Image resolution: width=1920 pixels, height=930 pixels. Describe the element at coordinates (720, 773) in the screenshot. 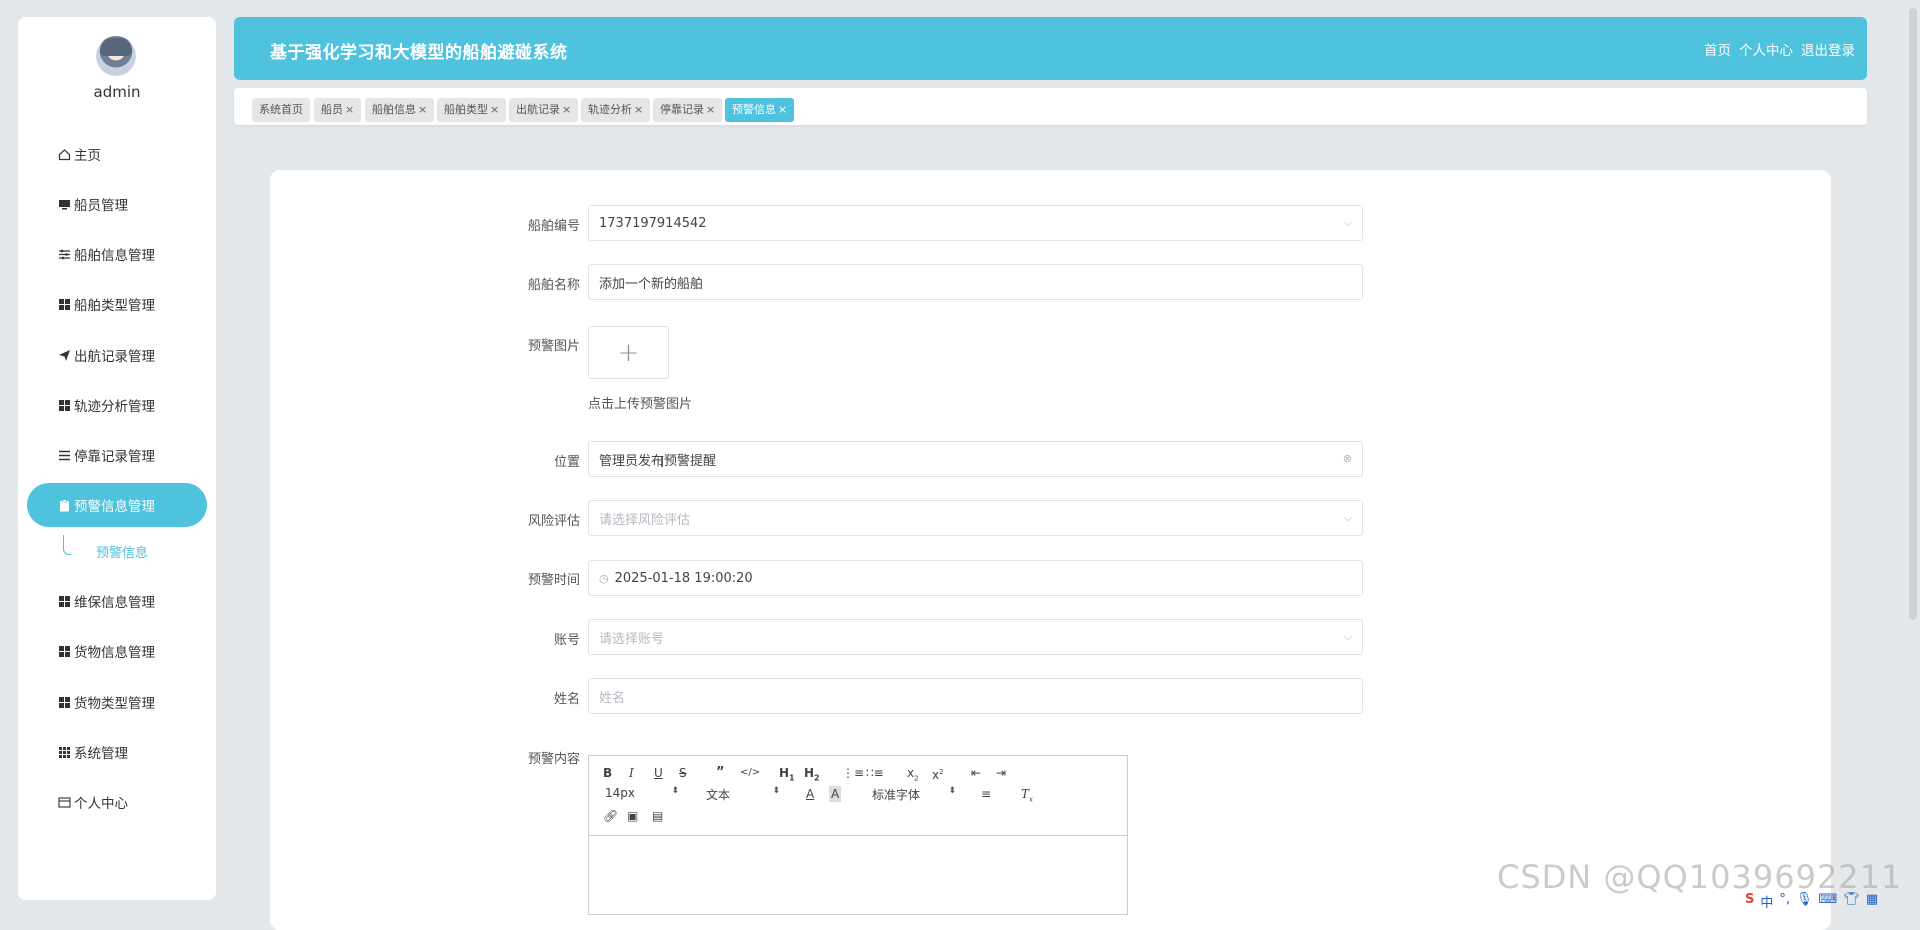

I see `blockquote-icon: ”` at that location.